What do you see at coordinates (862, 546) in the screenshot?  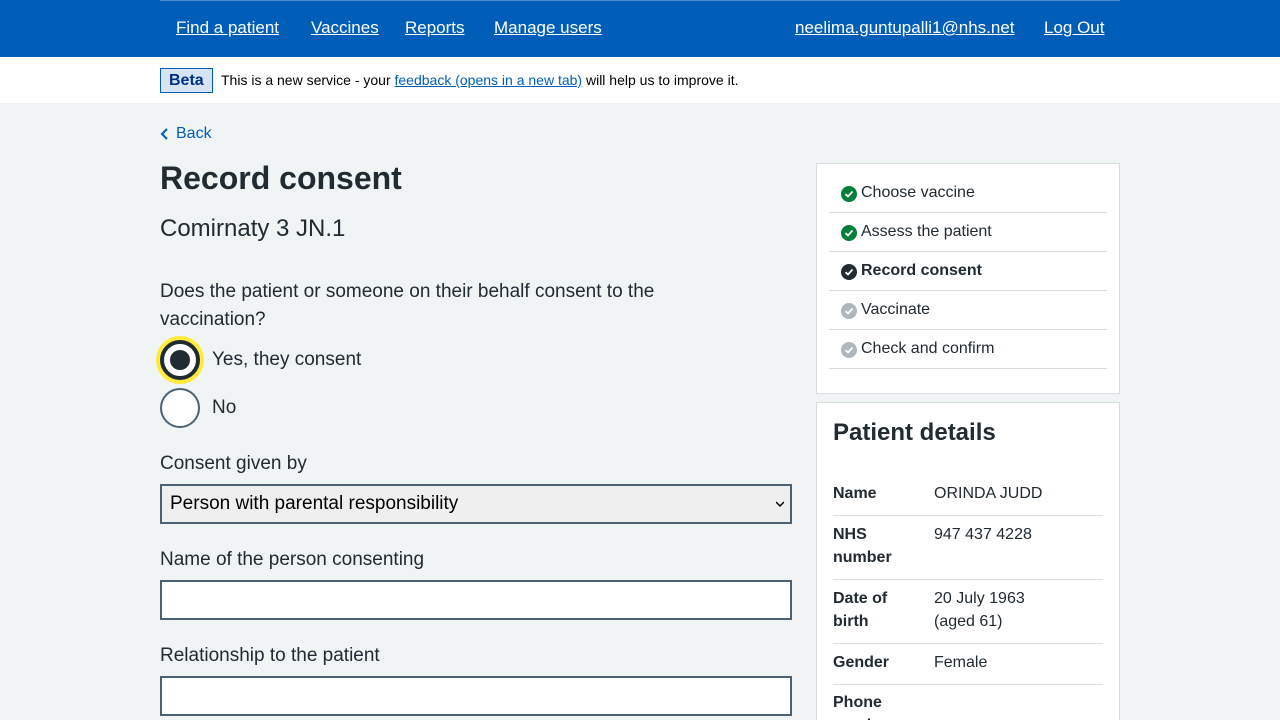 I see `detail-key: NHS number` at bounding box center [862, 546].